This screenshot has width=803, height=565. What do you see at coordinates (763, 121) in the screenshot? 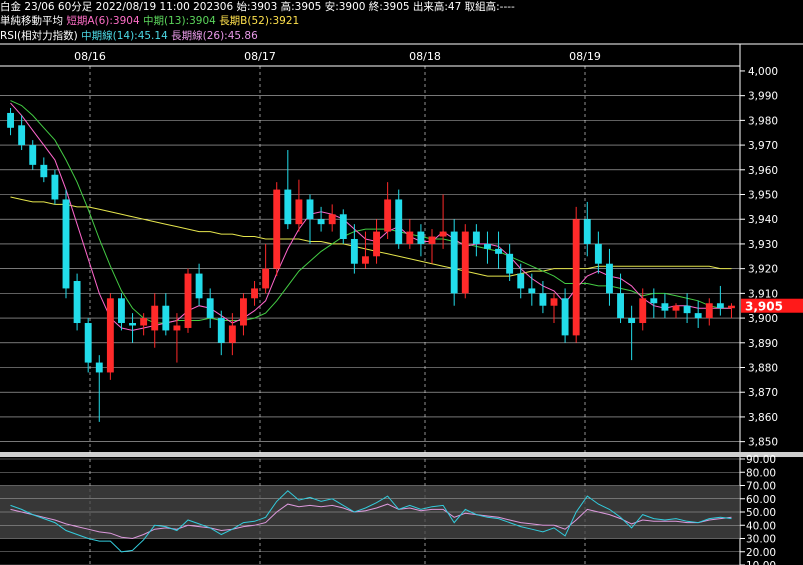
I see `price-tick-label: 3,980` at bounding box center [763, 121].